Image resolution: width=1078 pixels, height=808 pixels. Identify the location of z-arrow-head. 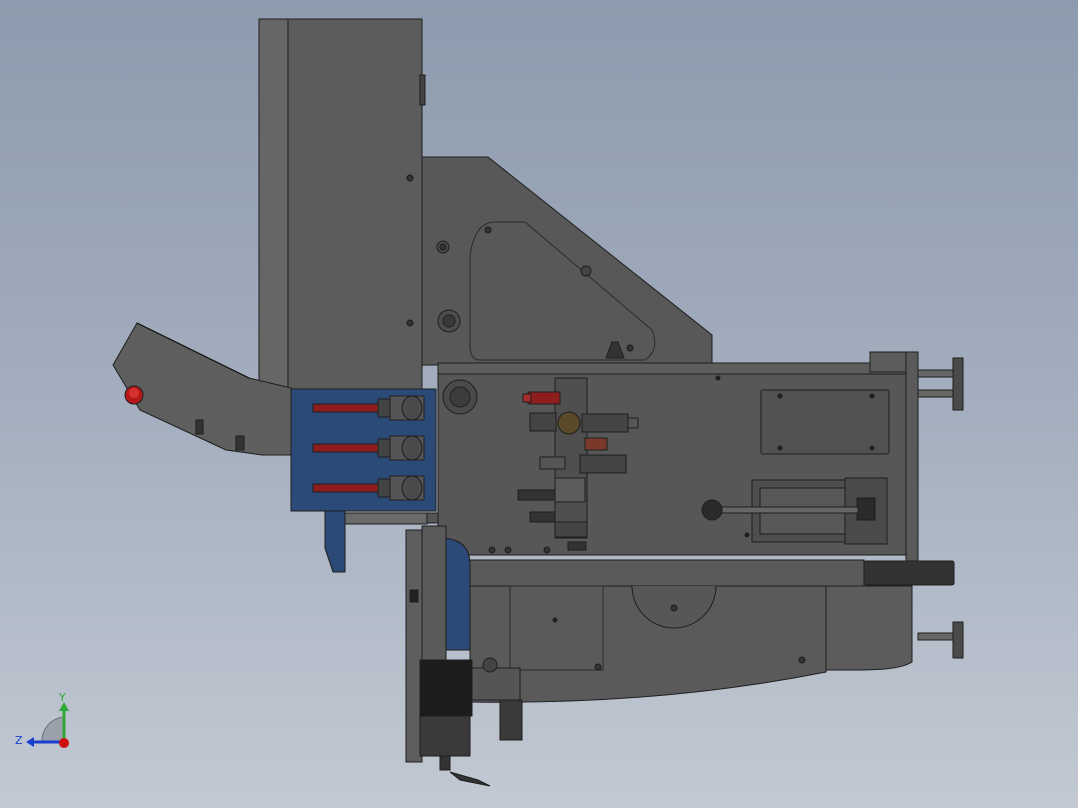
(30, 742).